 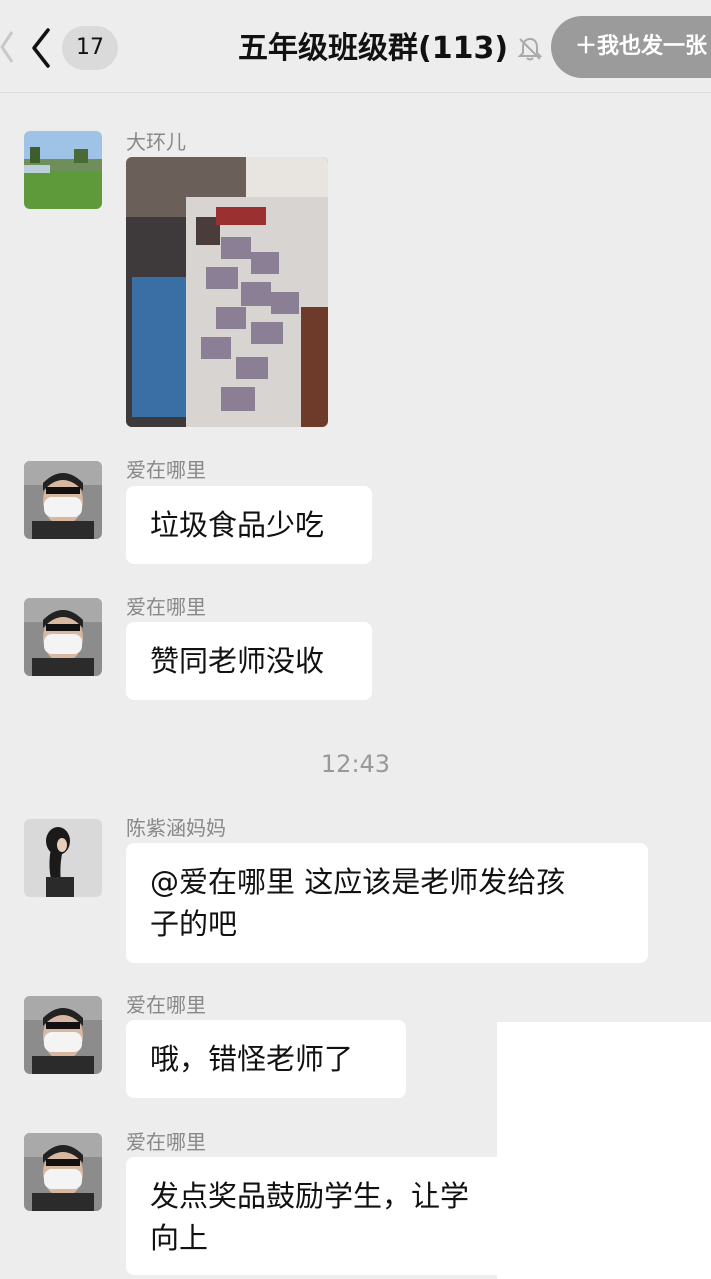 I want to click on message-text-line: @爱在哪里 这应该是老师发给孩, so click(x=358, y=882).